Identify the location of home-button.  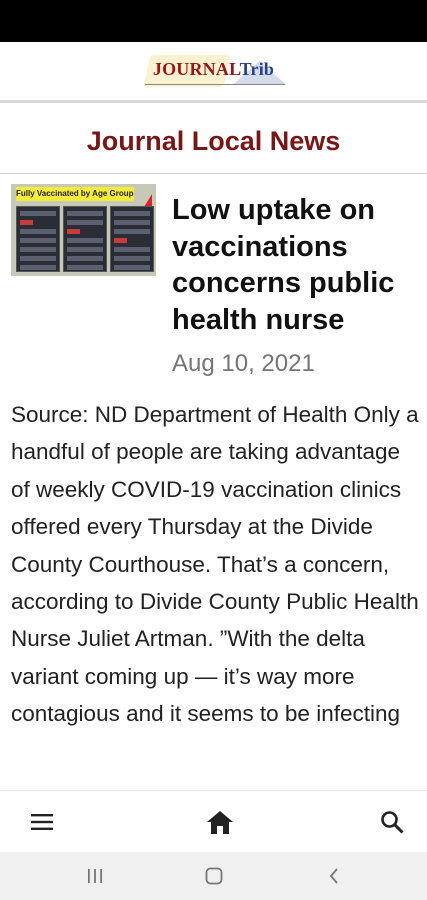
(220, 822).